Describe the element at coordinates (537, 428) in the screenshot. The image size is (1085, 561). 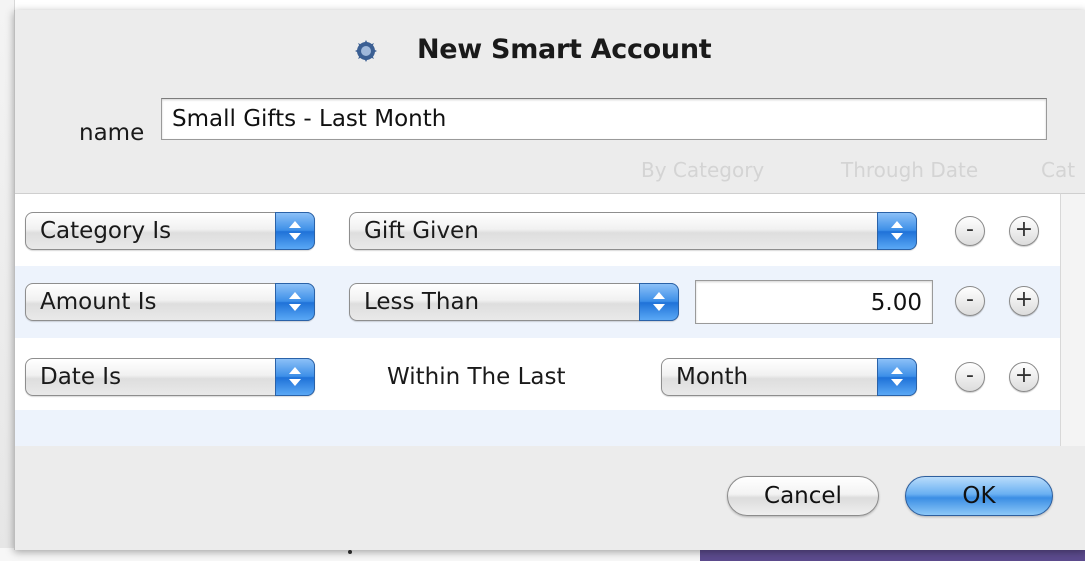
I see `rule-row-empty` at that location.